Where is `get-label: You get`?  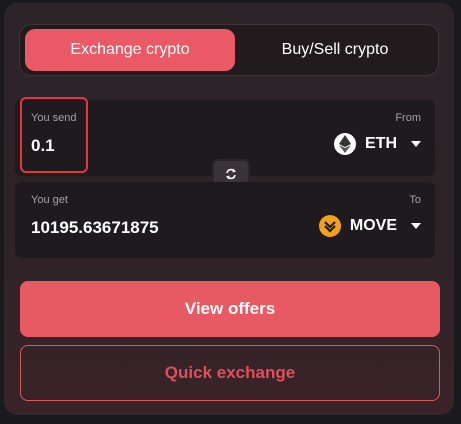 get-label: You get is located at coordinates (49, 200).